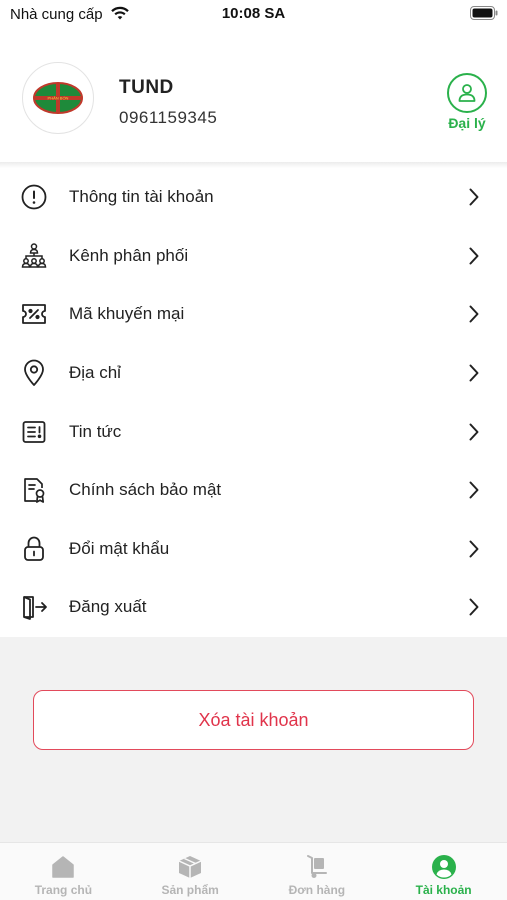 The height and width of the screenshot is (900, 507). I want to click on clock: 10:08 SA, so click(253, 13).